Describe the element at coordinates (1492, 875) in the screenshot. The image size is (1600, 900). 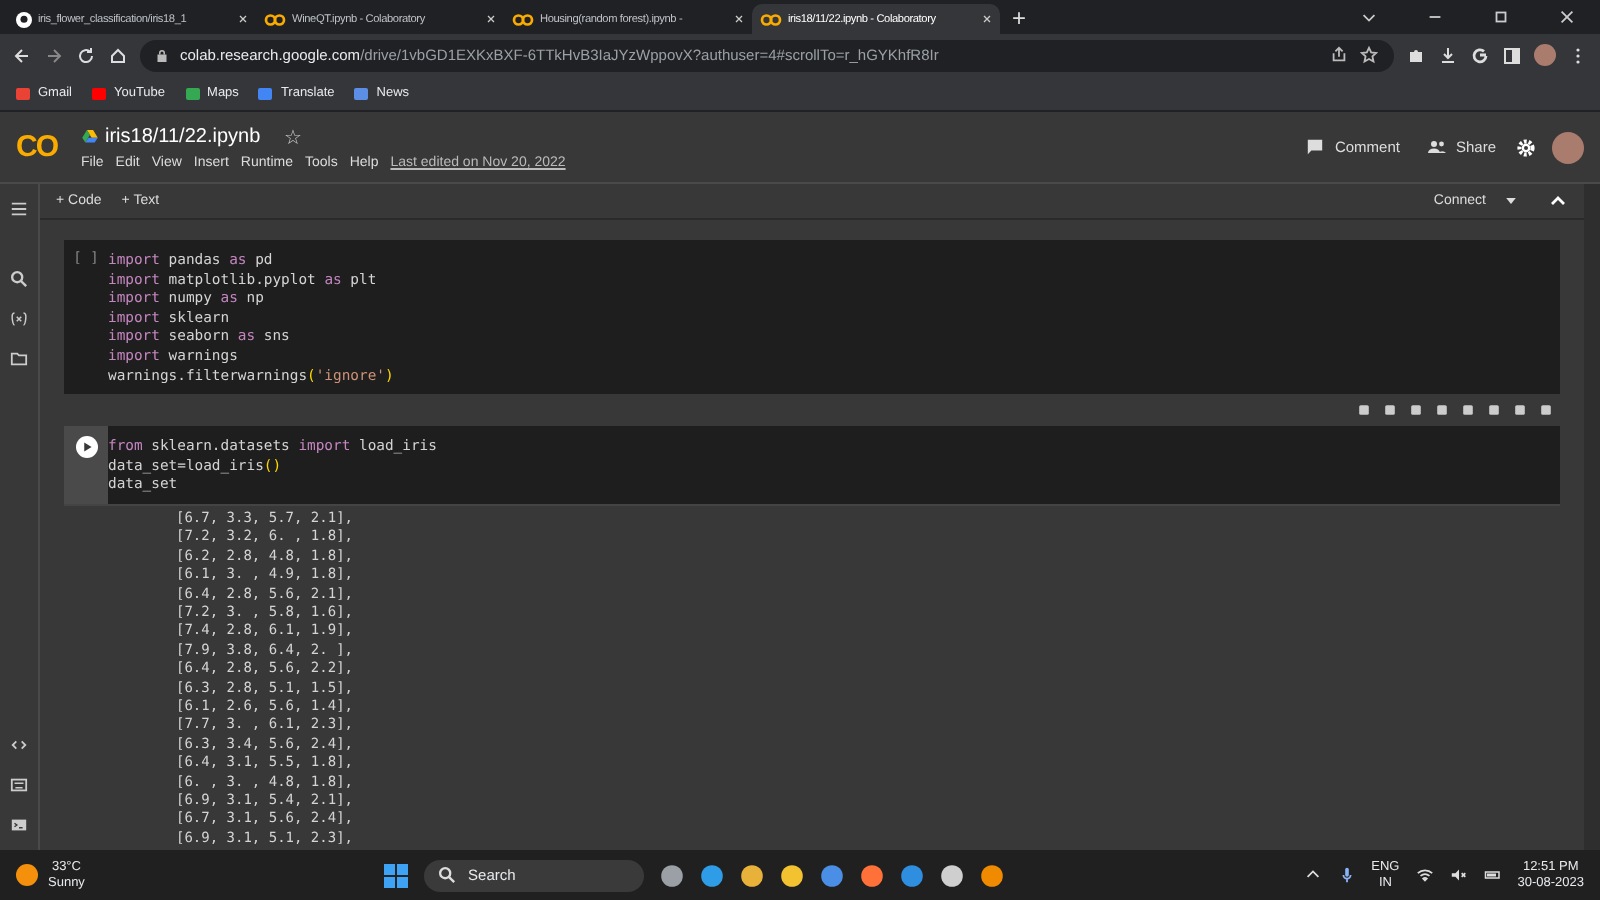
I see `battery-icon` at that location.